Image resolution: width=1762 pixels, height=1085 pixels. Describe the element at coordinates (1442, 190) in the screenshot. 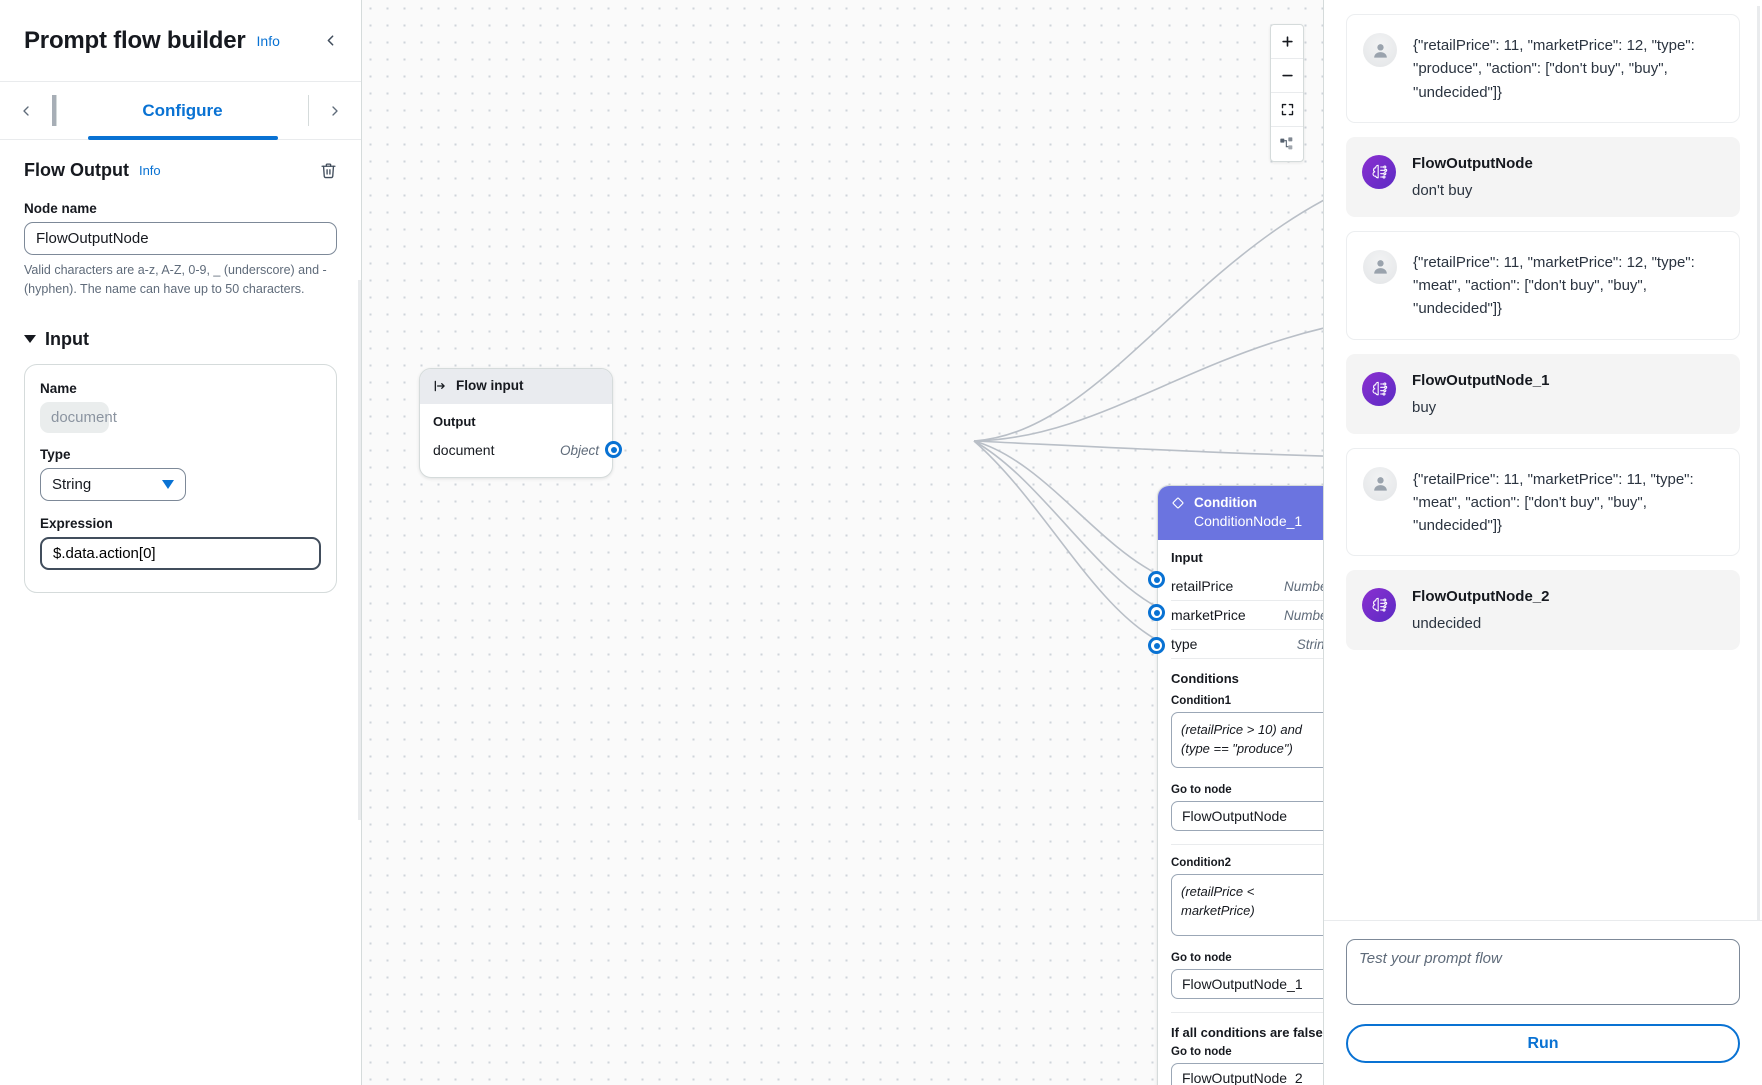

I see `chat-message-value: don't buy` at that location.